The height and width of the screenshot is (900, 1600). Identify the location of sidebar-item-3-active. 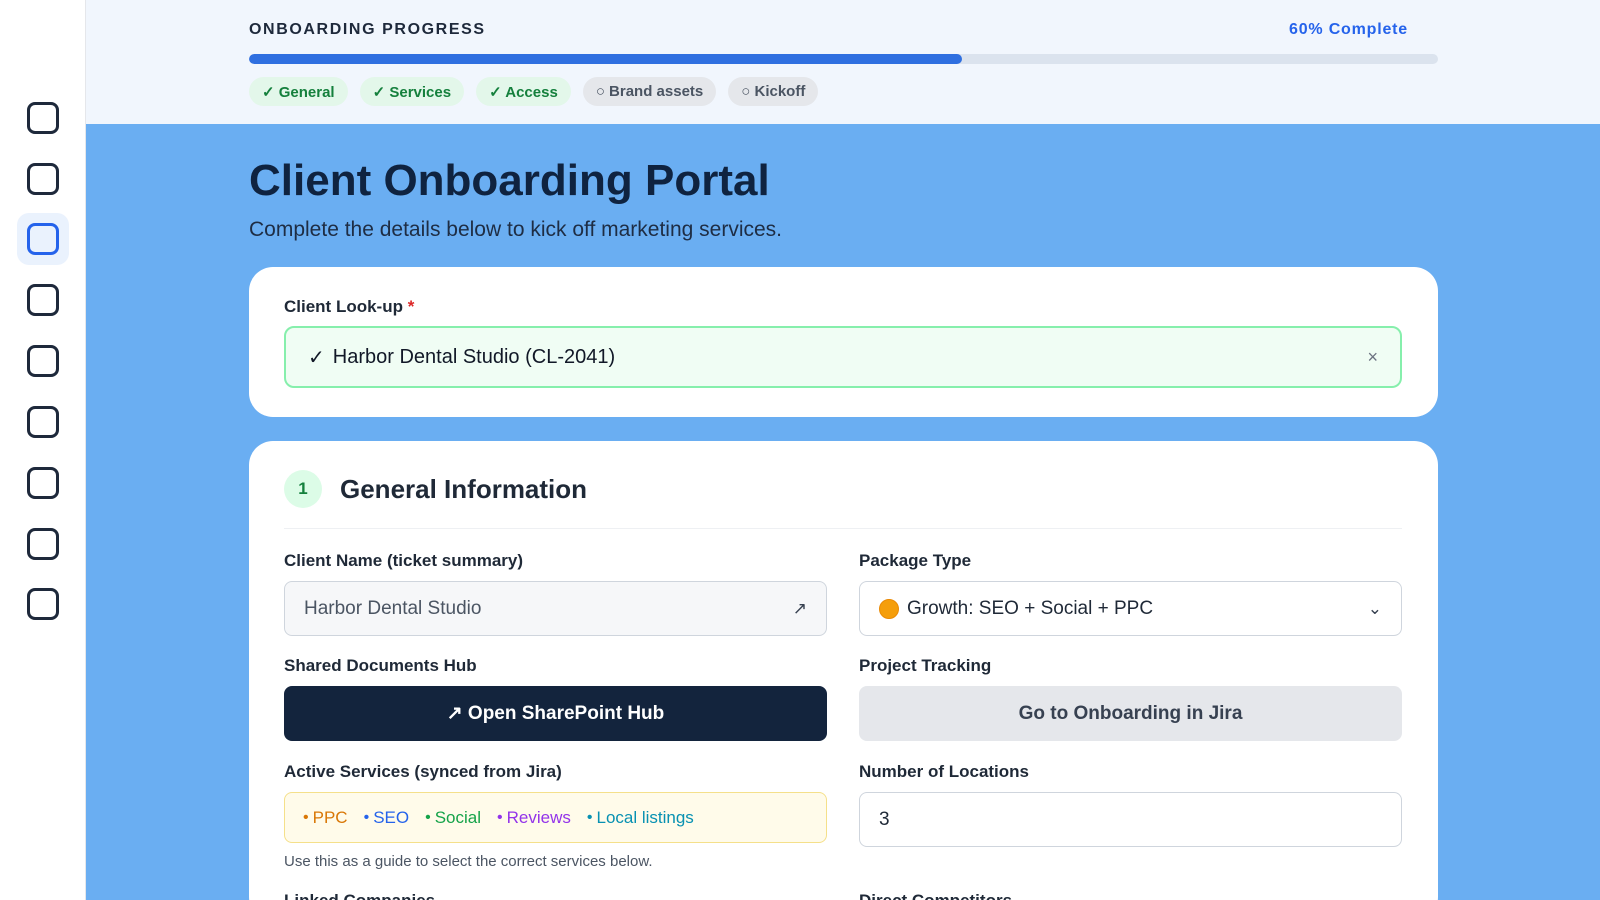
(43, 239).